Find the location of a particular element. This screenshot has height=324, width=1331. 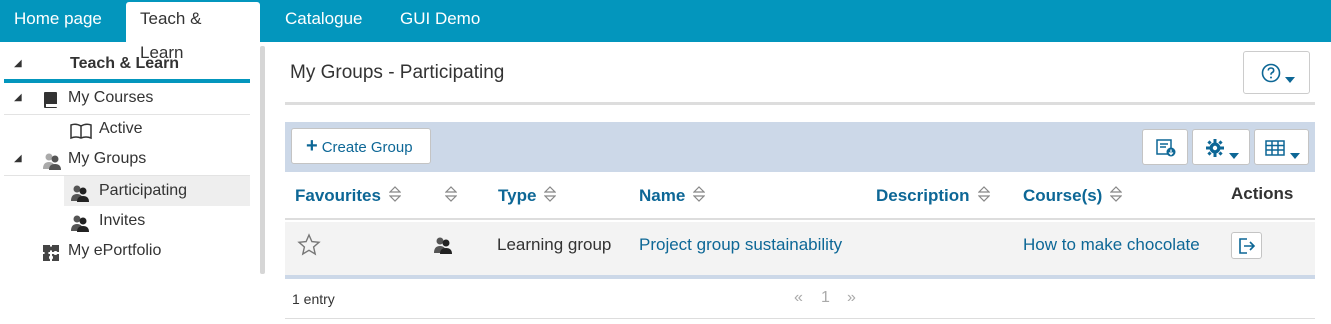

table-view-button is located at coordinates (1281, 147).